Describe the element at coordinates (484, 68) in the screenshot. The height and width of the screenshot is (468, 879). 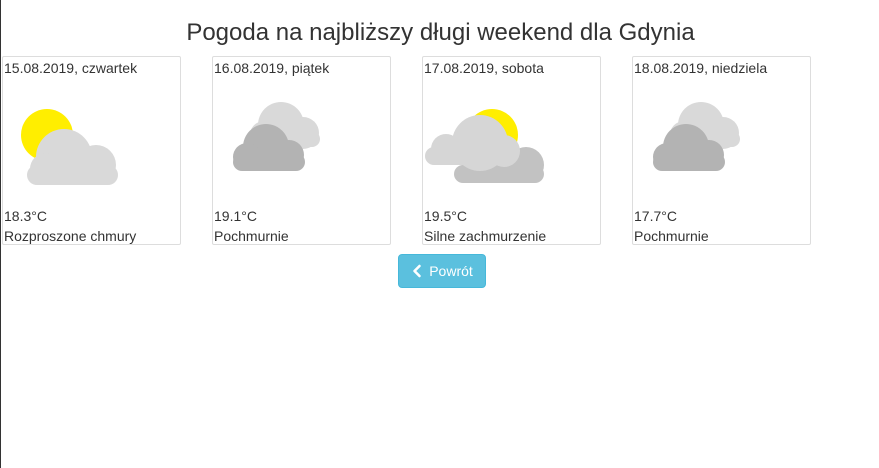
I see `forecast-date: 17.08.2019, sobota` at that location.